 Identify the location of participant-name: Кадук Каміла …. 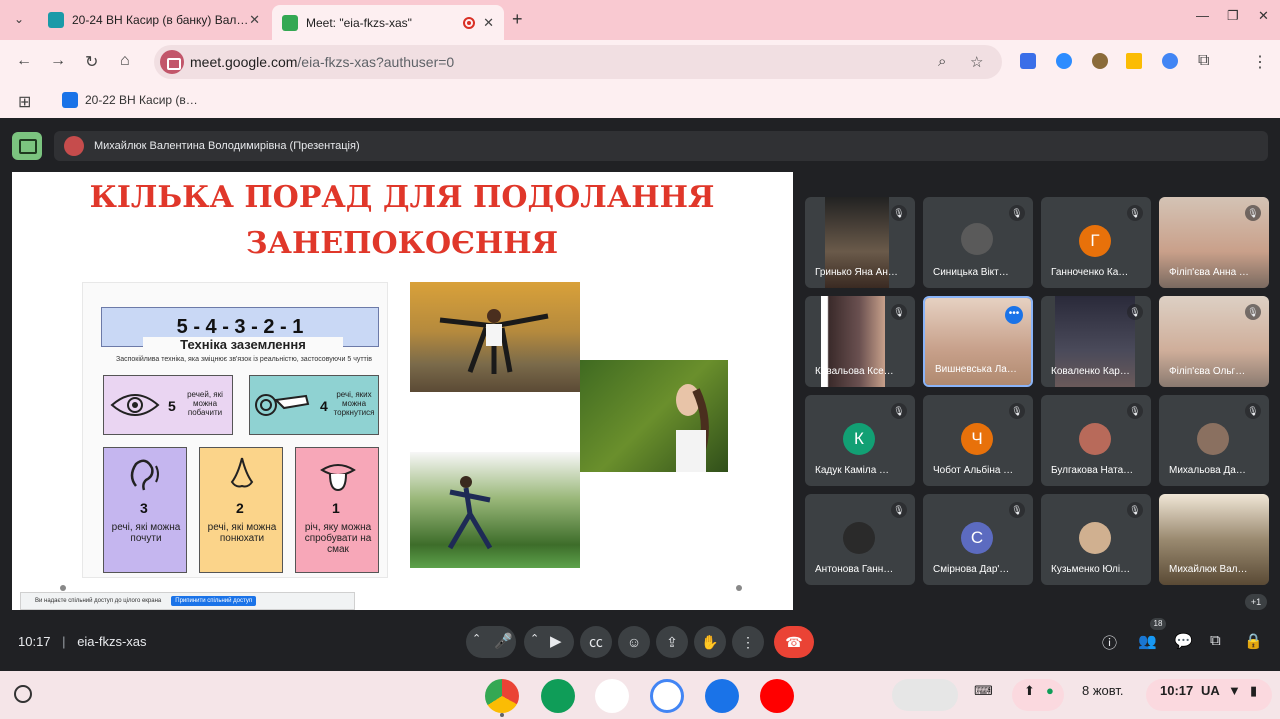
(852, 470).